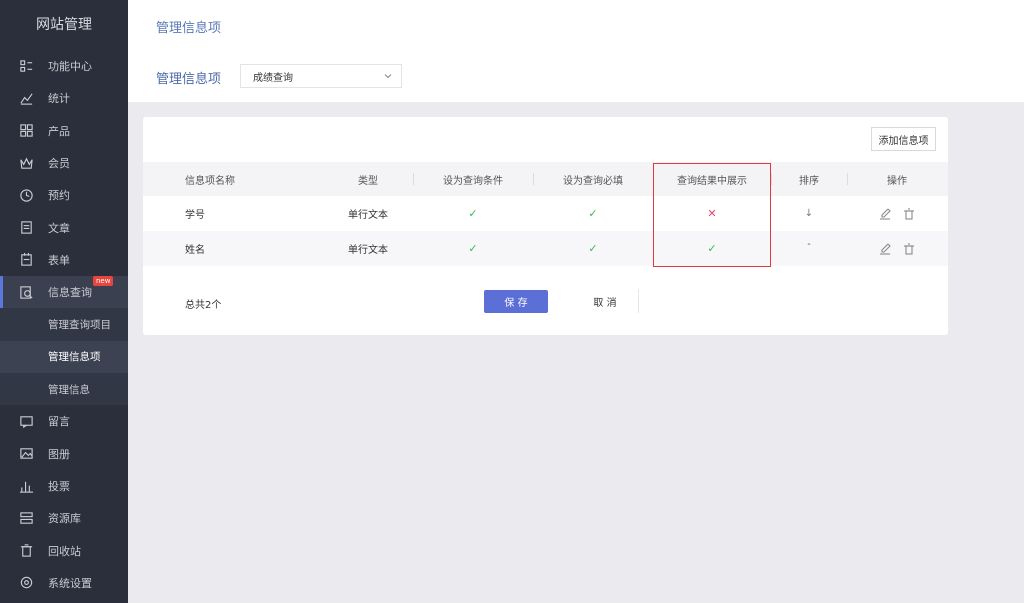 This screenshot has width=1024, height=603. Describe the element at coordinates (809, 181) in the screenshot. I see `col-sort-header: 排序` at that location.